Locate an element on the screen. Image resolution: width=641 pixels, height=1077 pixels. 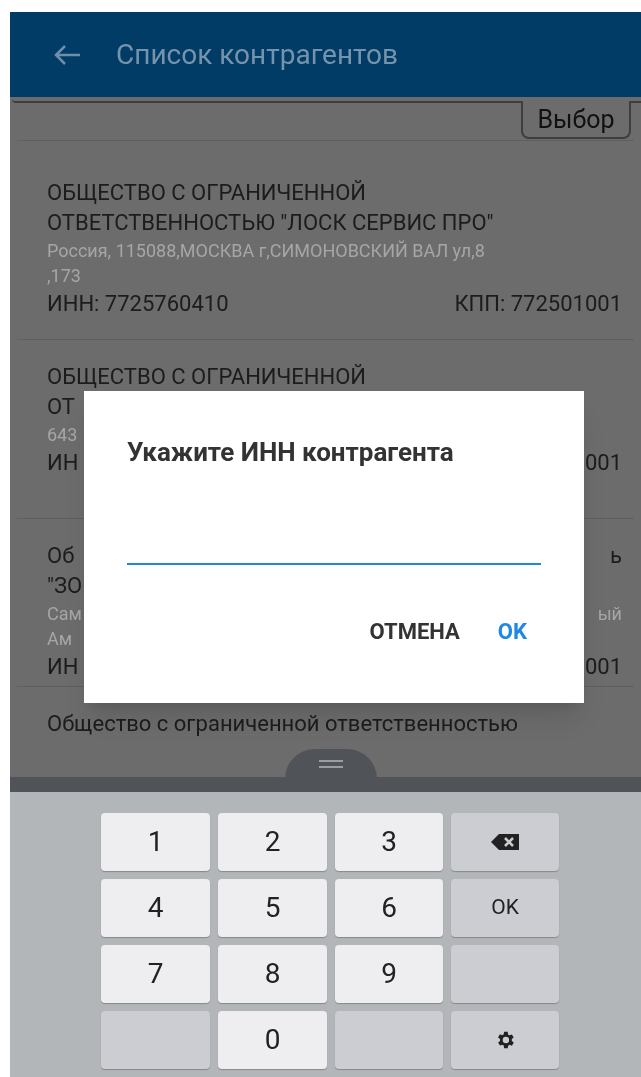
cancel-button: ОТМЕНА is located at coordinates (414, 631).